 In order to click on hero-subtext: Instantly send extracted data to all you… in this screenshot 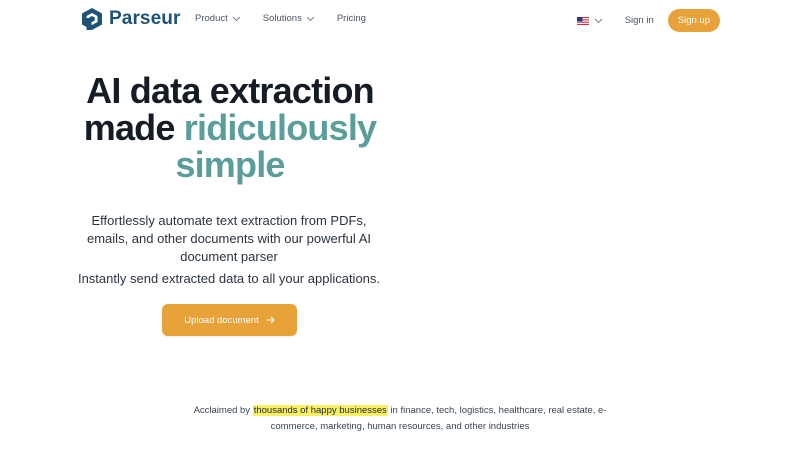, I will do `click(229, 278)`.